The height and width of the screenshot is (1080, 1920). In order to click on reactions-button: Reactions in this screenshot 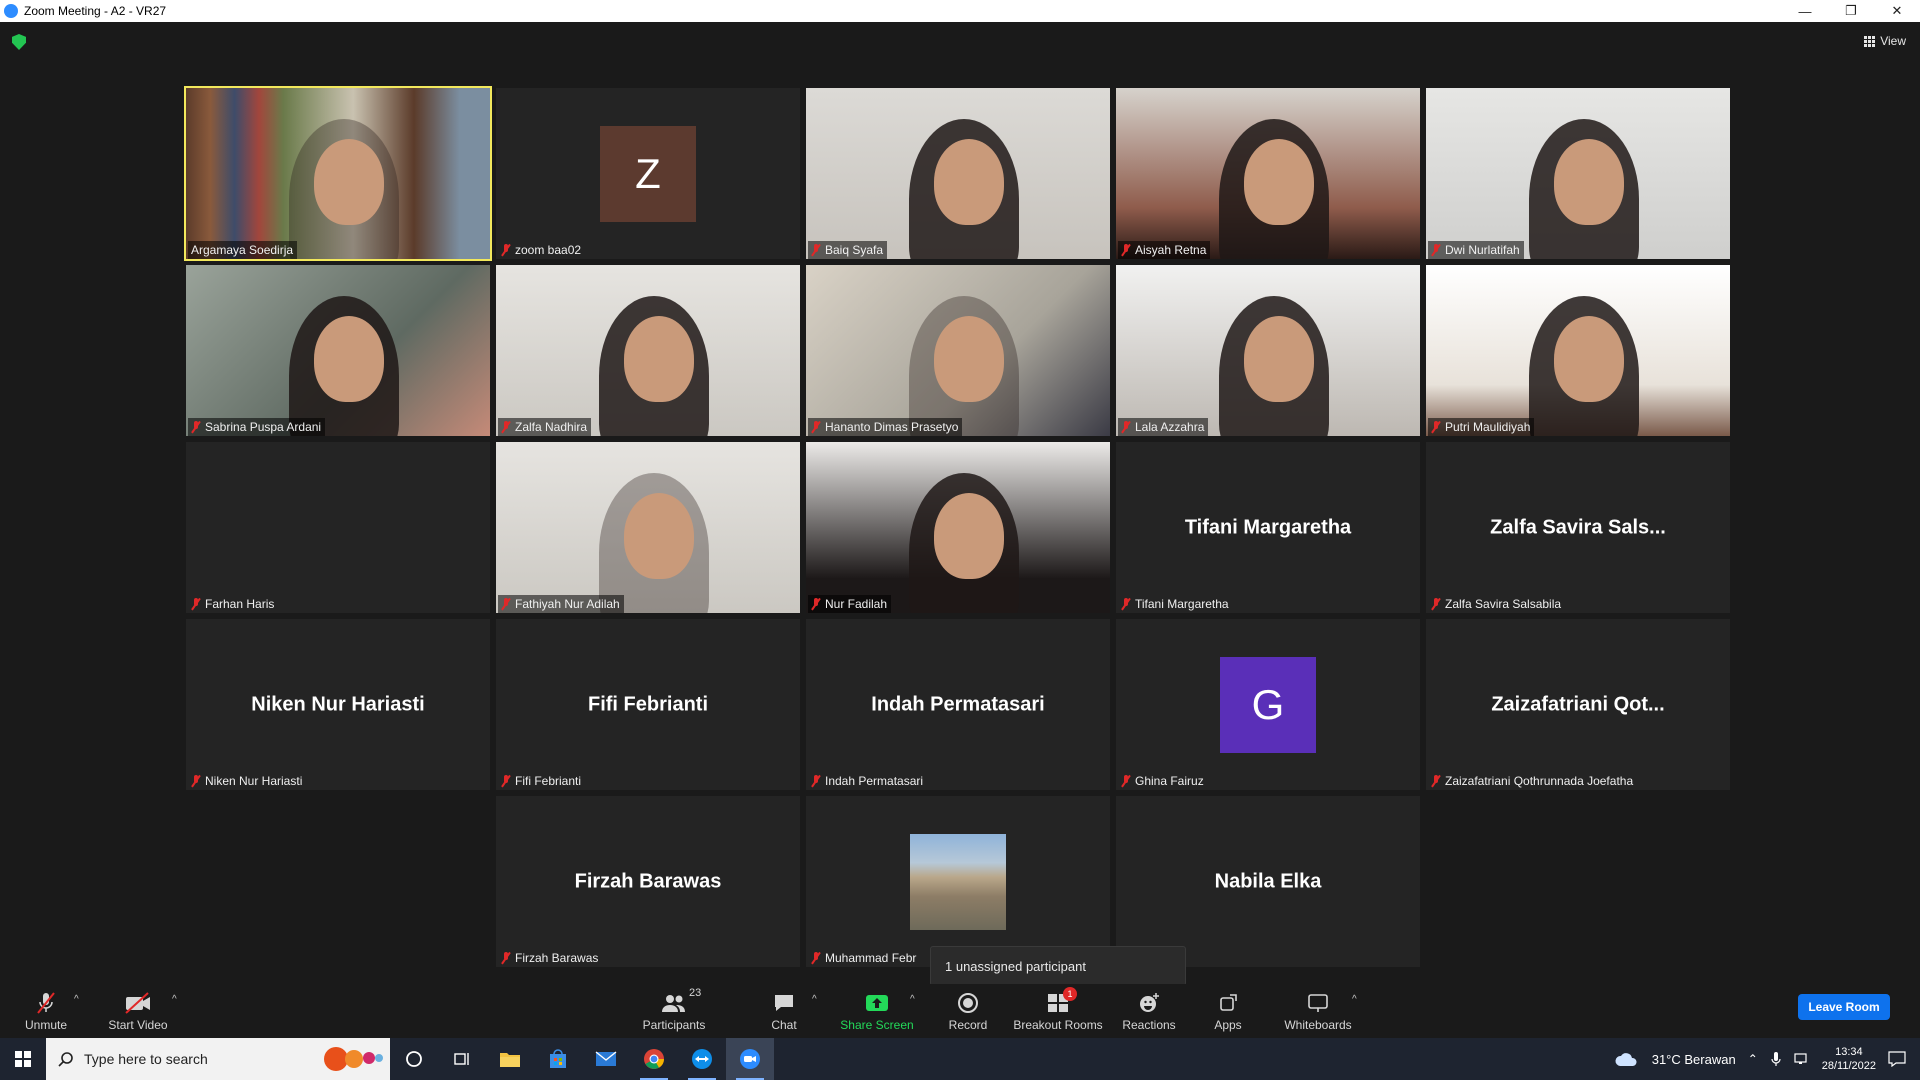, I will do `click(1149, 1011)`.